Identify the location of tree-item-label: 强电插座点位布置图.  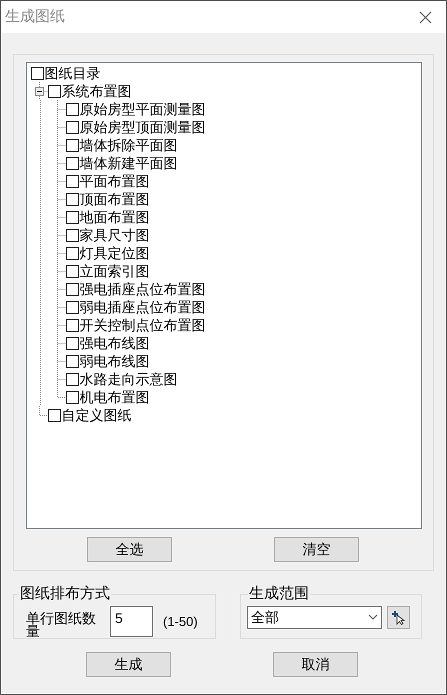
(143, 289).